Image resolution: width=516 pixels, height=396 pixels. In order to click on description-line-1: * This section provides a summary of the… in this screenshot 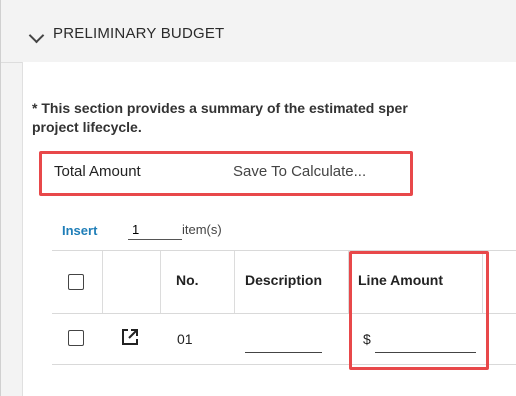, I will do `click(220, 108)`.